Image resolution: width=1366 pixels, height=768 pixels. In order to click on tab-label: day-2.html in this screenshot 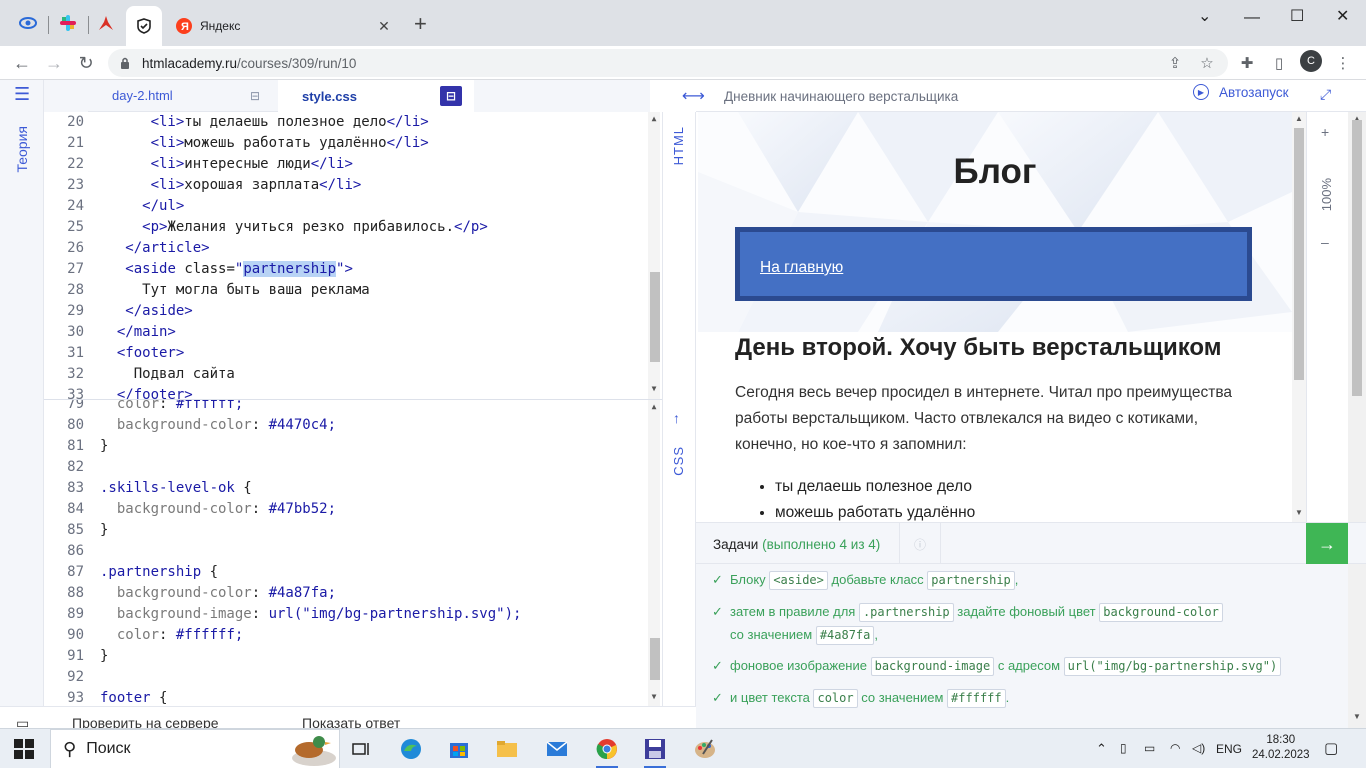, I will do `click(142, 95)`.